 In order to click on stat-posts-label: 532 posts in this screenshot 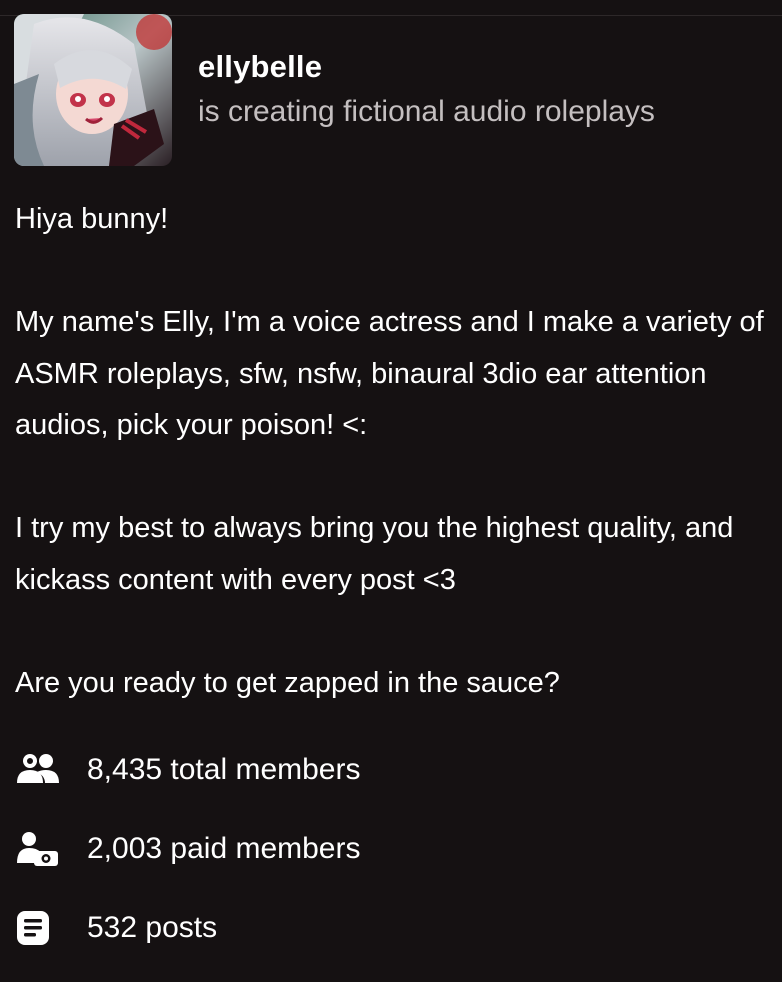, I will do `click(152, 927)`.